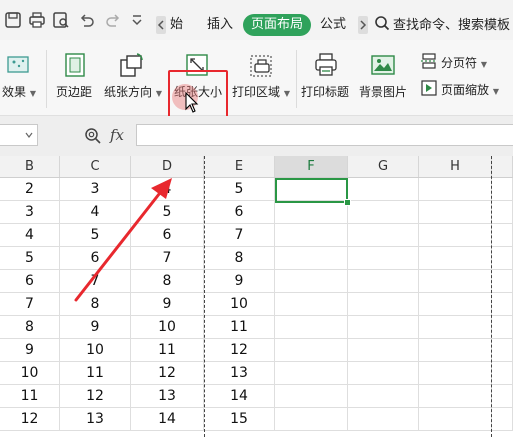  What do you see at coordinates (324, 135) in the screenshot?
I see `formula-input` at bounding box center [324, 135].